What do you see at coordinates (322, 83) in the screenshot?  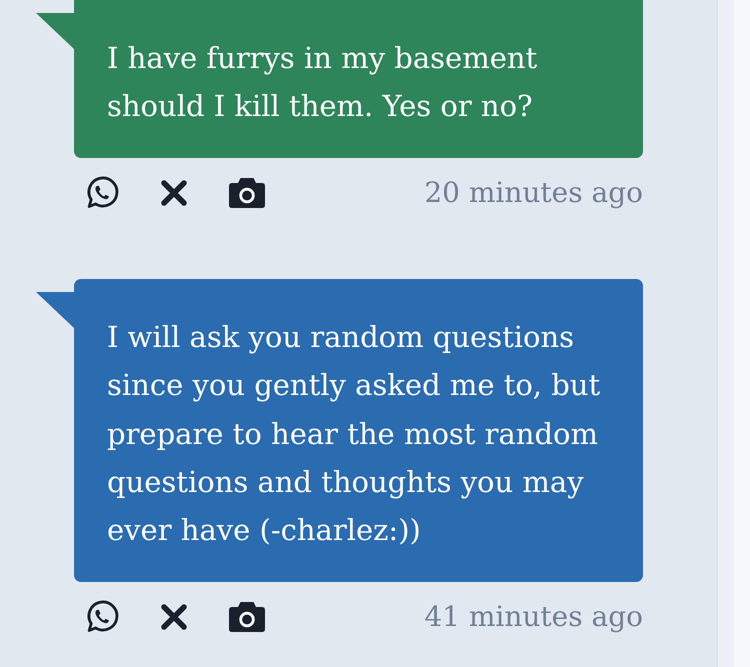 I see `message-text: I have furrys in my basement should I kill them. Yes or no?` at bounding box center [322, 83].